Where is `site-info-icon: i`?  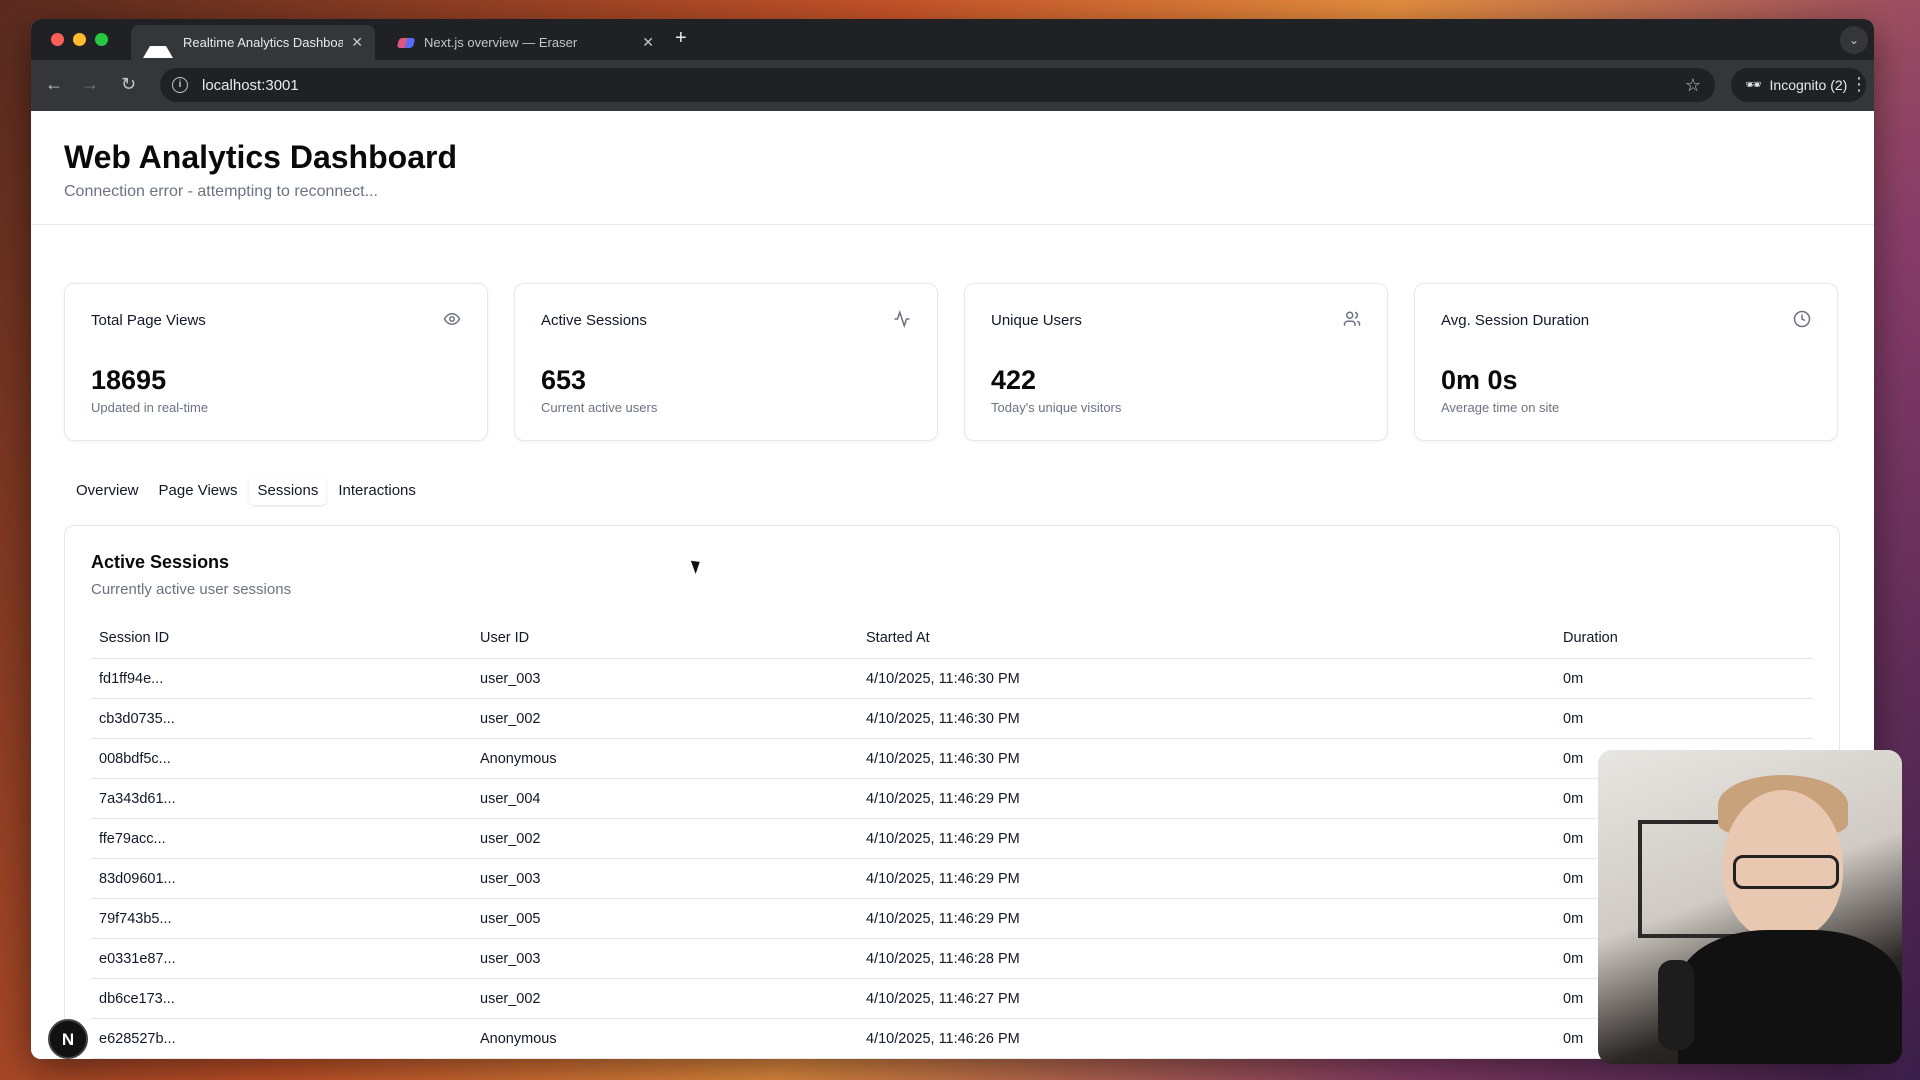 site-info-icon: i is located at coordinates (180, 85).